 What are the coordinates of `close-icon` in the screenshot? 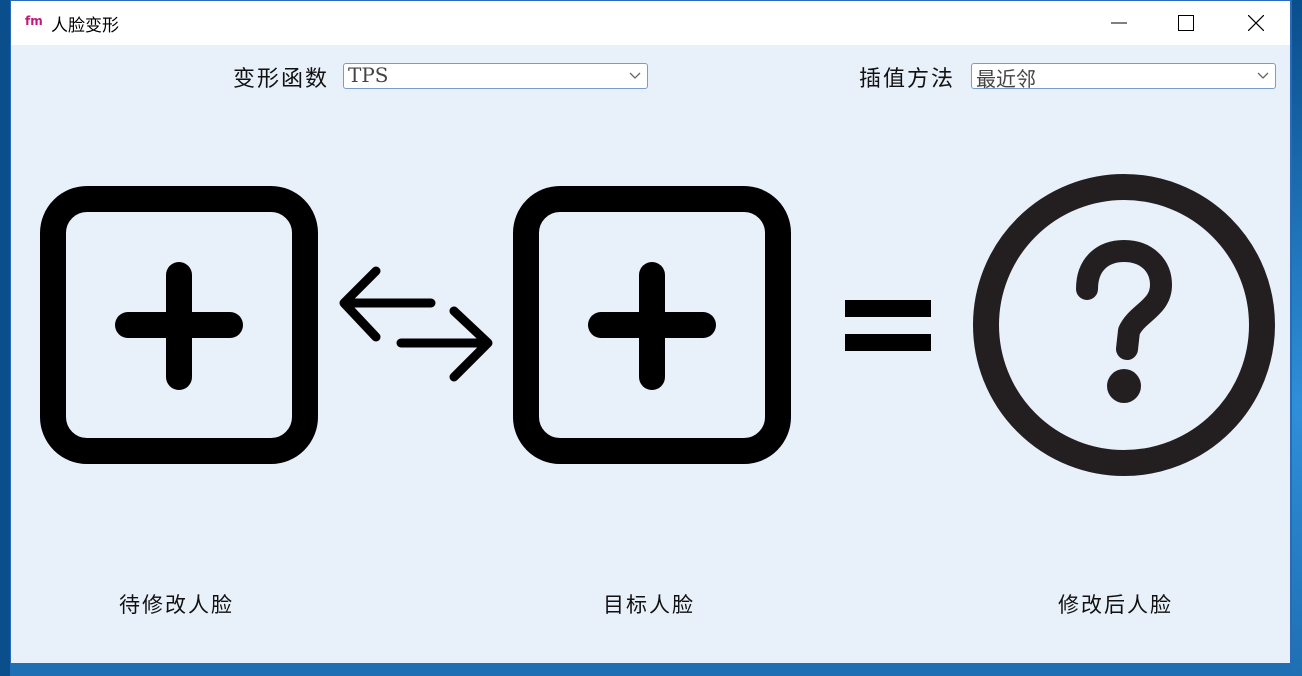 It's located at (1256, 23).